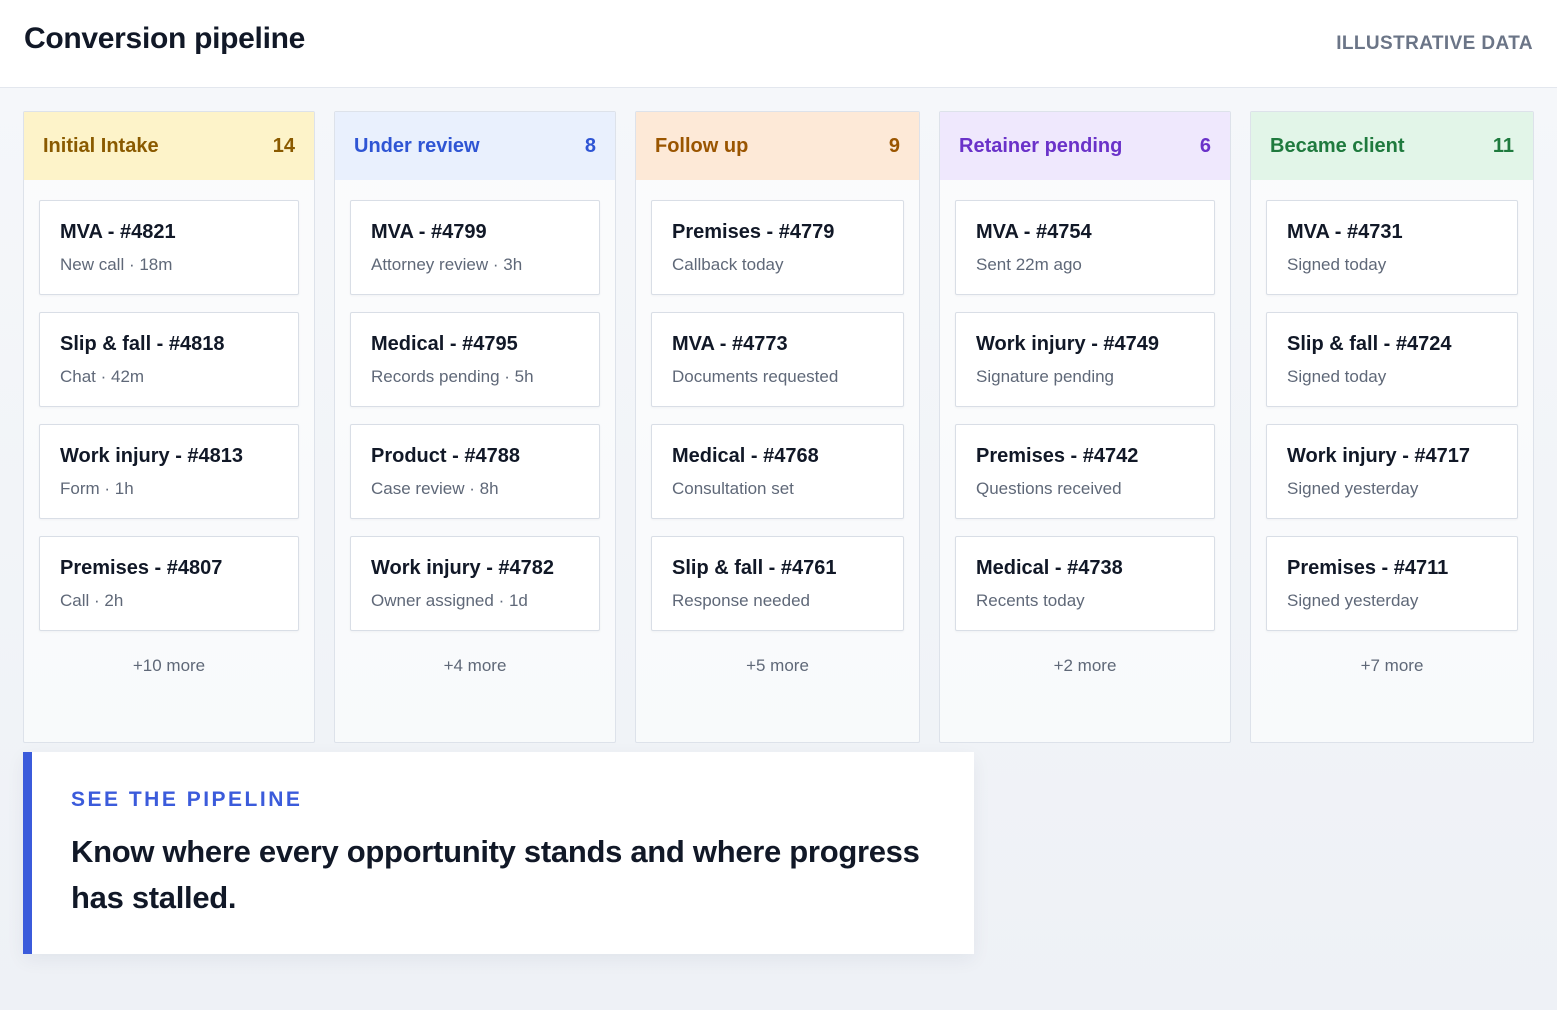 The width and height of the screenshot is (1557, 1010). What do you see at coordinates (445, 456) in the screenshot?
I see `lead-card-title: Product - #4788` at bounding box center [445, 456].